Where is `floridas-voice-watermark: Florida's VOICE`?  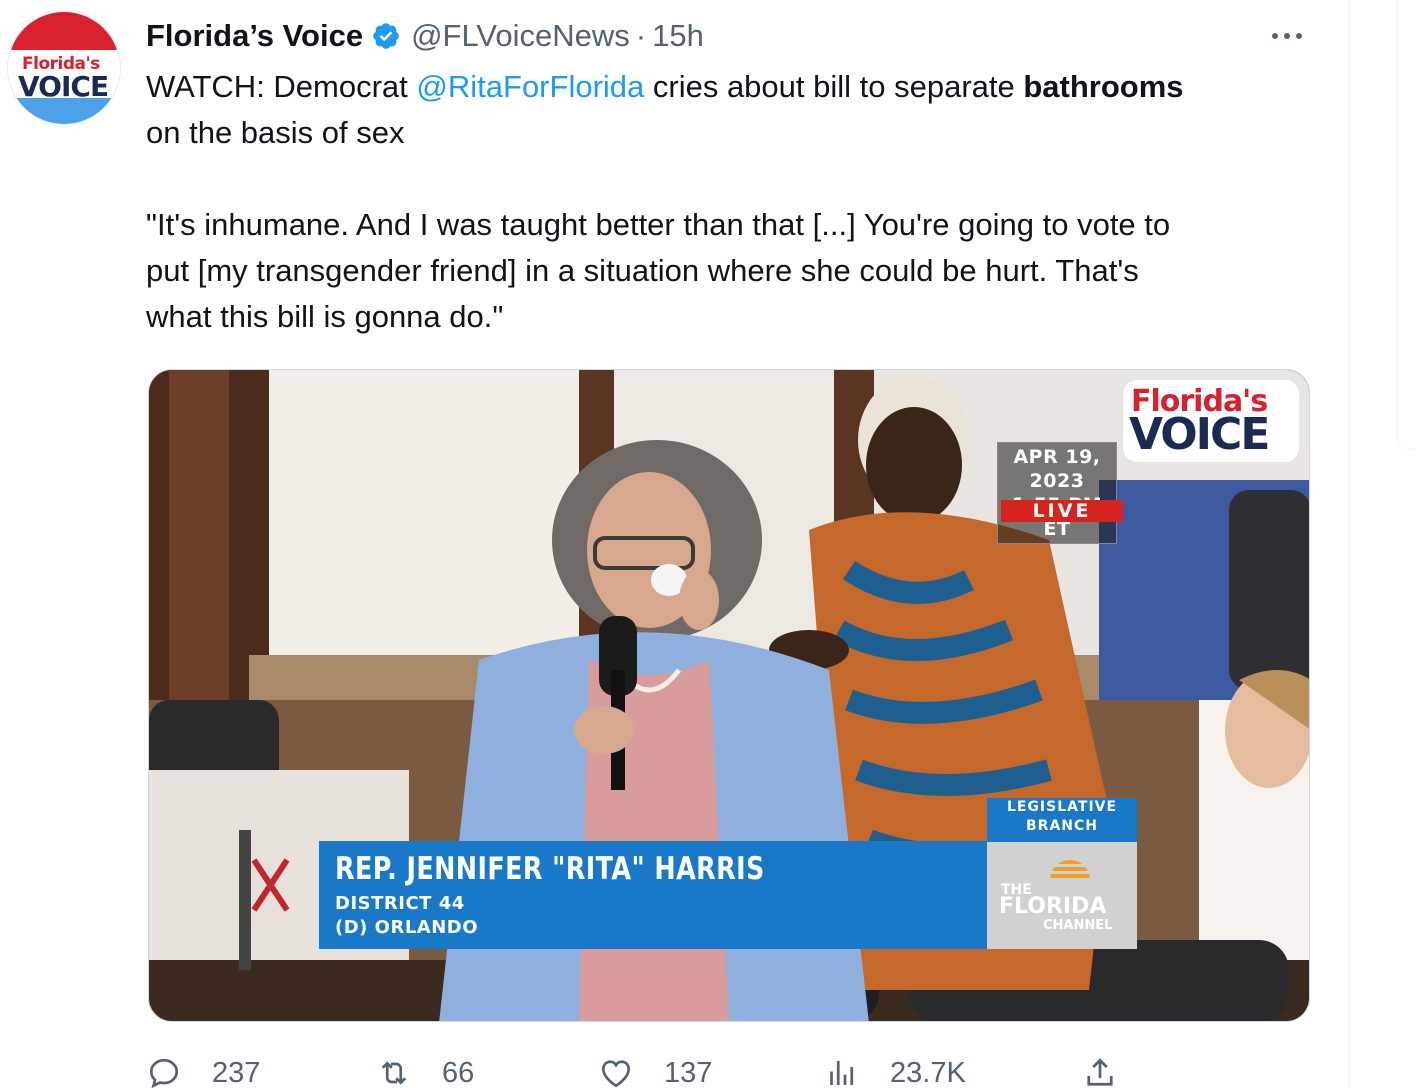 floridas-voice-watermark: Florida's VOICE is located at coordinates (1211, 421).